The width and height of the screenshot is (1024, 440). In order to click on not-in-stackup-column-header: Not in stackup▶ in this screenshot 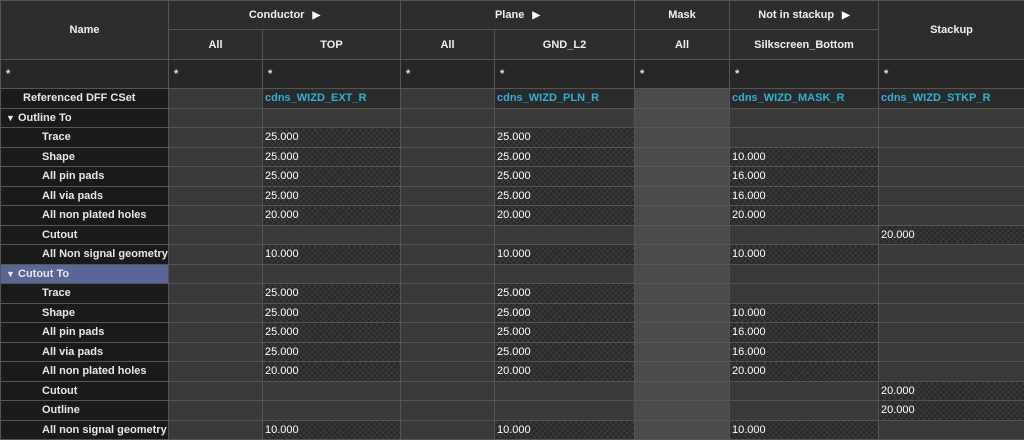, I will do `click(804, 15)`.